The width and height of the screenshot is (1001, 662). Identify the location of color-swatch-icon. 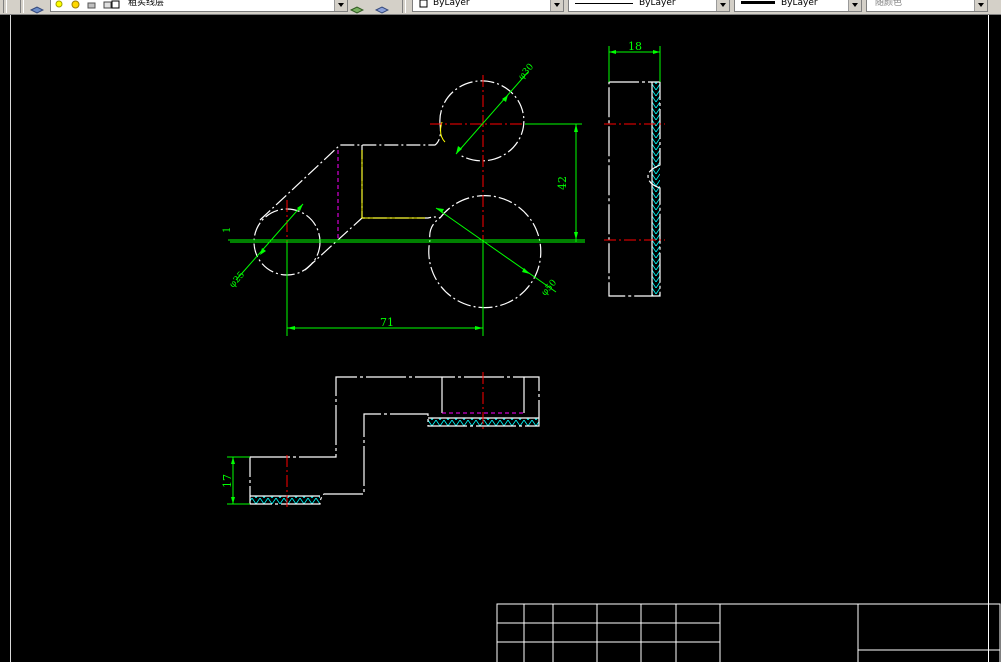
(424, 4).